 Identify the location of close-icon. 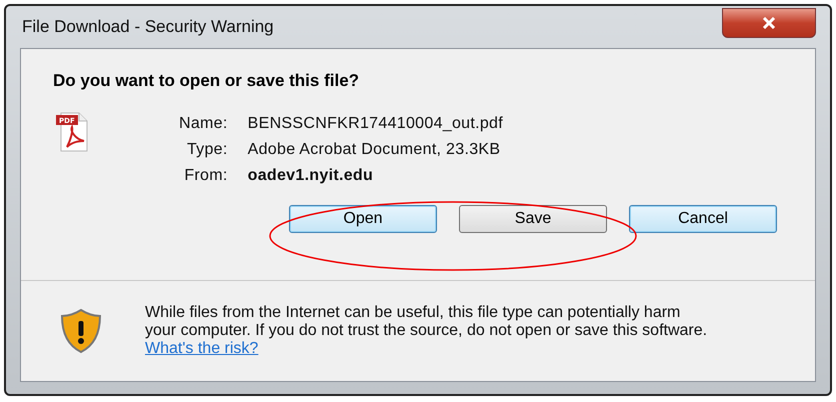
(769, 23).